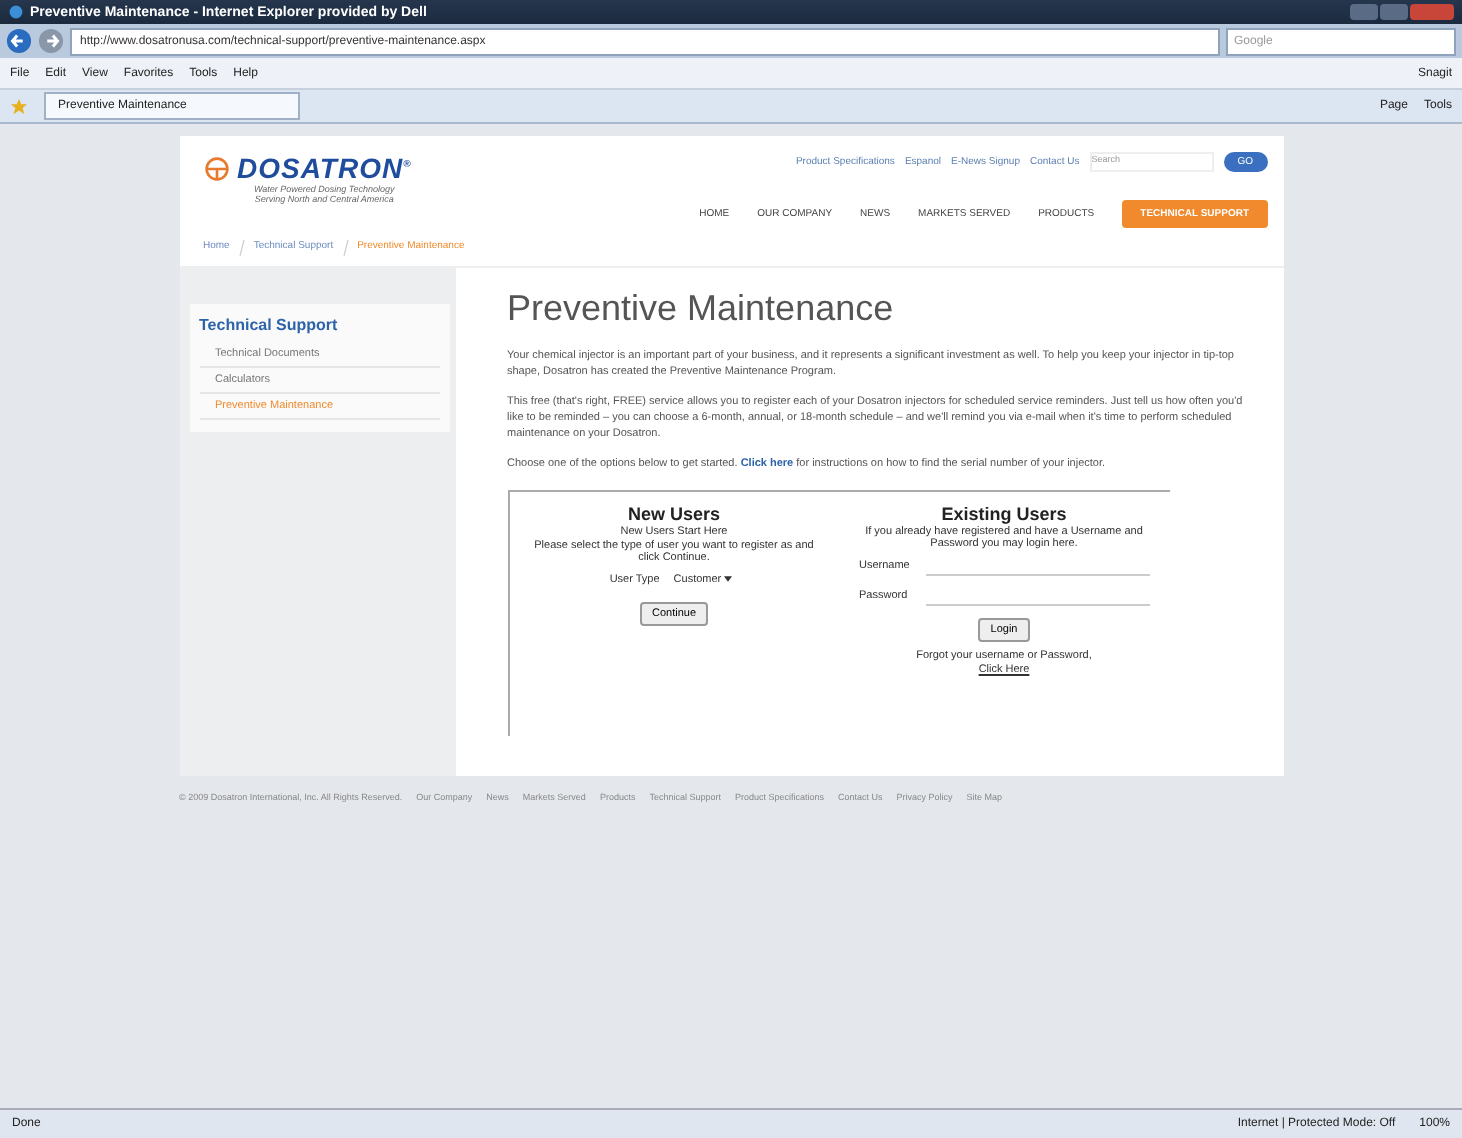 The image size is (1462, 1138). Describe the element at coordinates (728, 578) in the screenshot. I see `caret-icon` at that location.